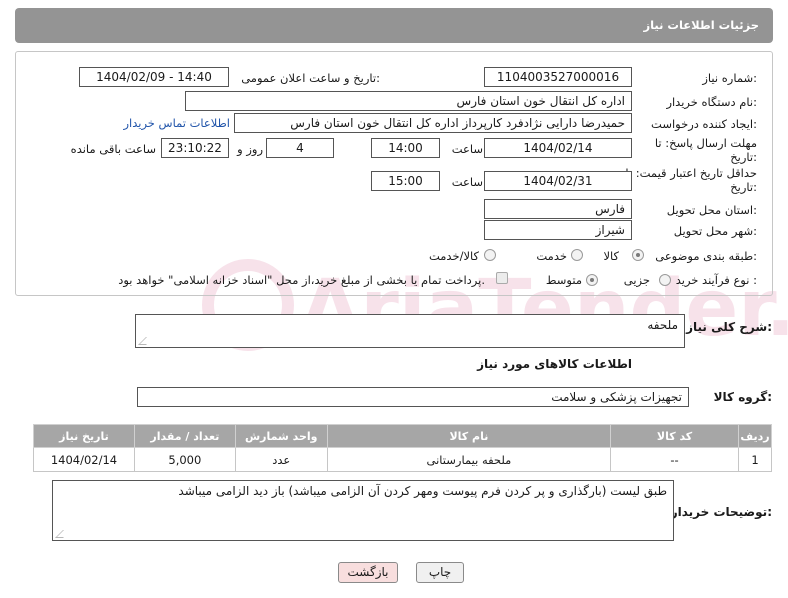  What do you see at coordinates (755, 459) in the screenshot?
I see `cell-row-number: 1` at bounding box center [755, 459].